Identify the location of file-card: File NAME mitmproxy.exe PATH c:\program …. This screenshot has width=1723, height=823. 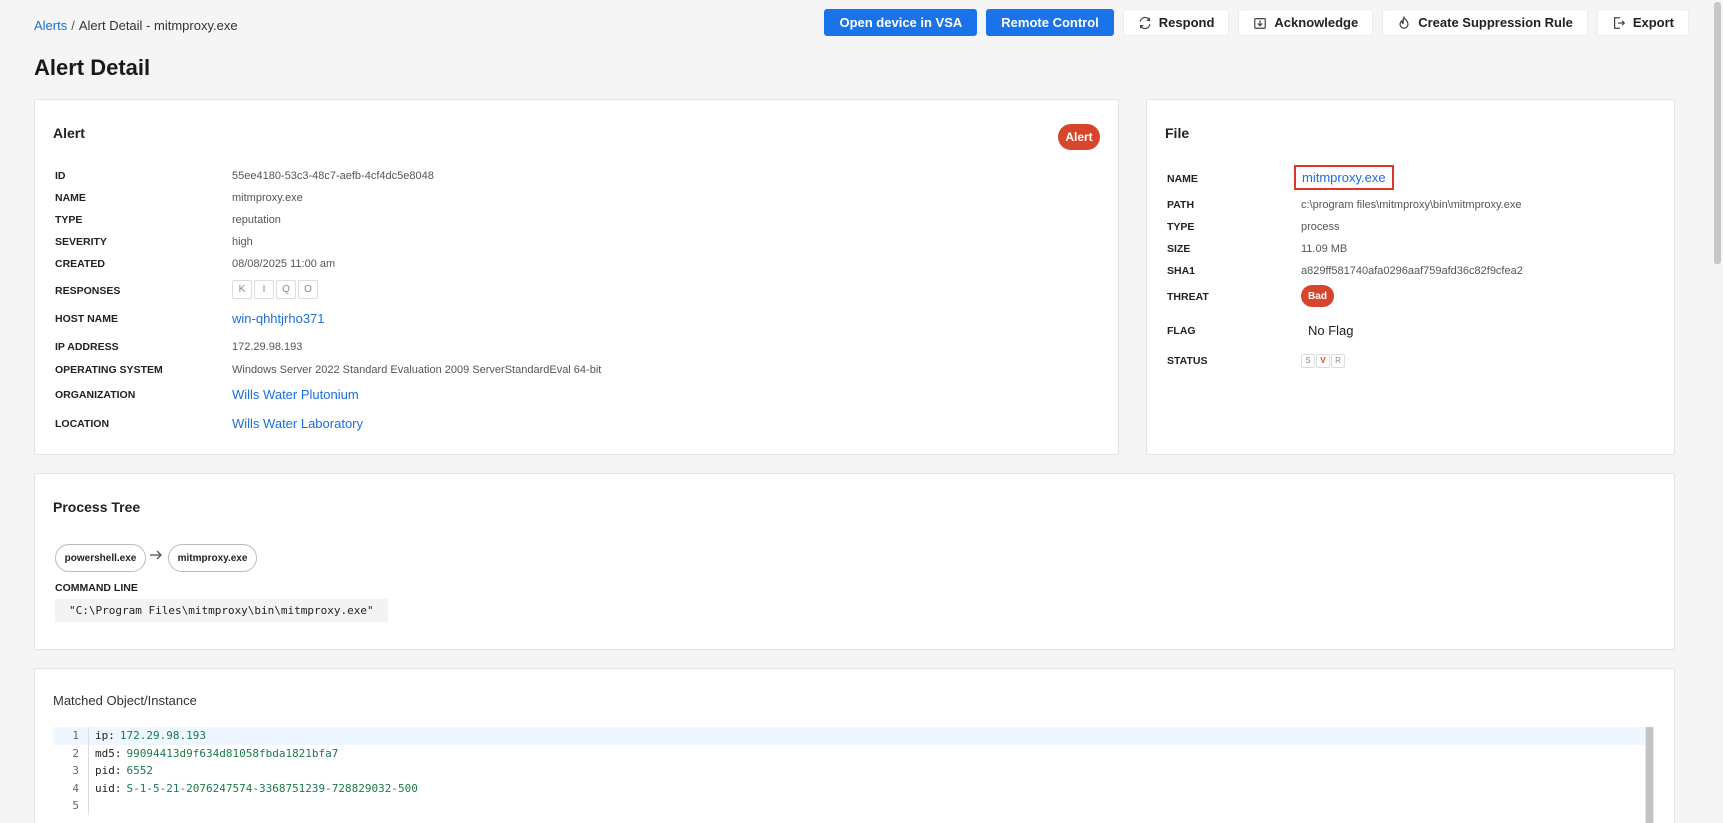
(1410, 277).